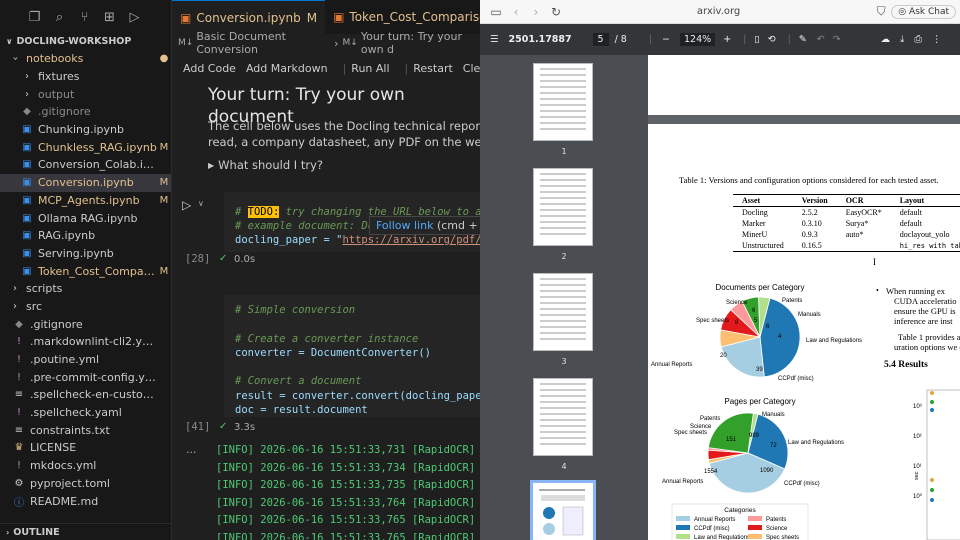 The width and height of the screenshot is (960, 540). Describe the element at coordinates (85, 377) in the screenshot. I see `tree-item: ! .pre-commit-config.yaml` at that location.